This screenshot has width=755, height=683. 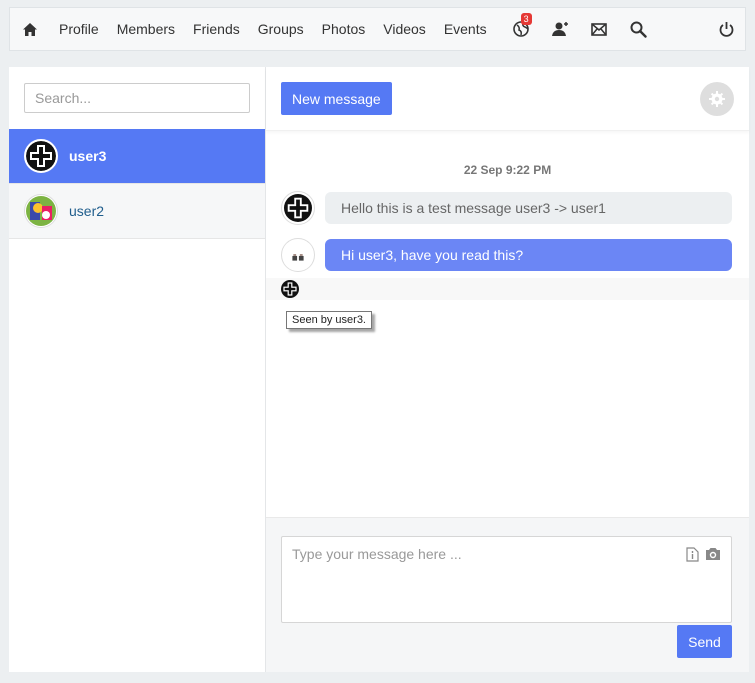 What do you see at coordinates (87, 211) in the screenshot?
I see `conversation-name: user2` at bounding box center [87, 211].